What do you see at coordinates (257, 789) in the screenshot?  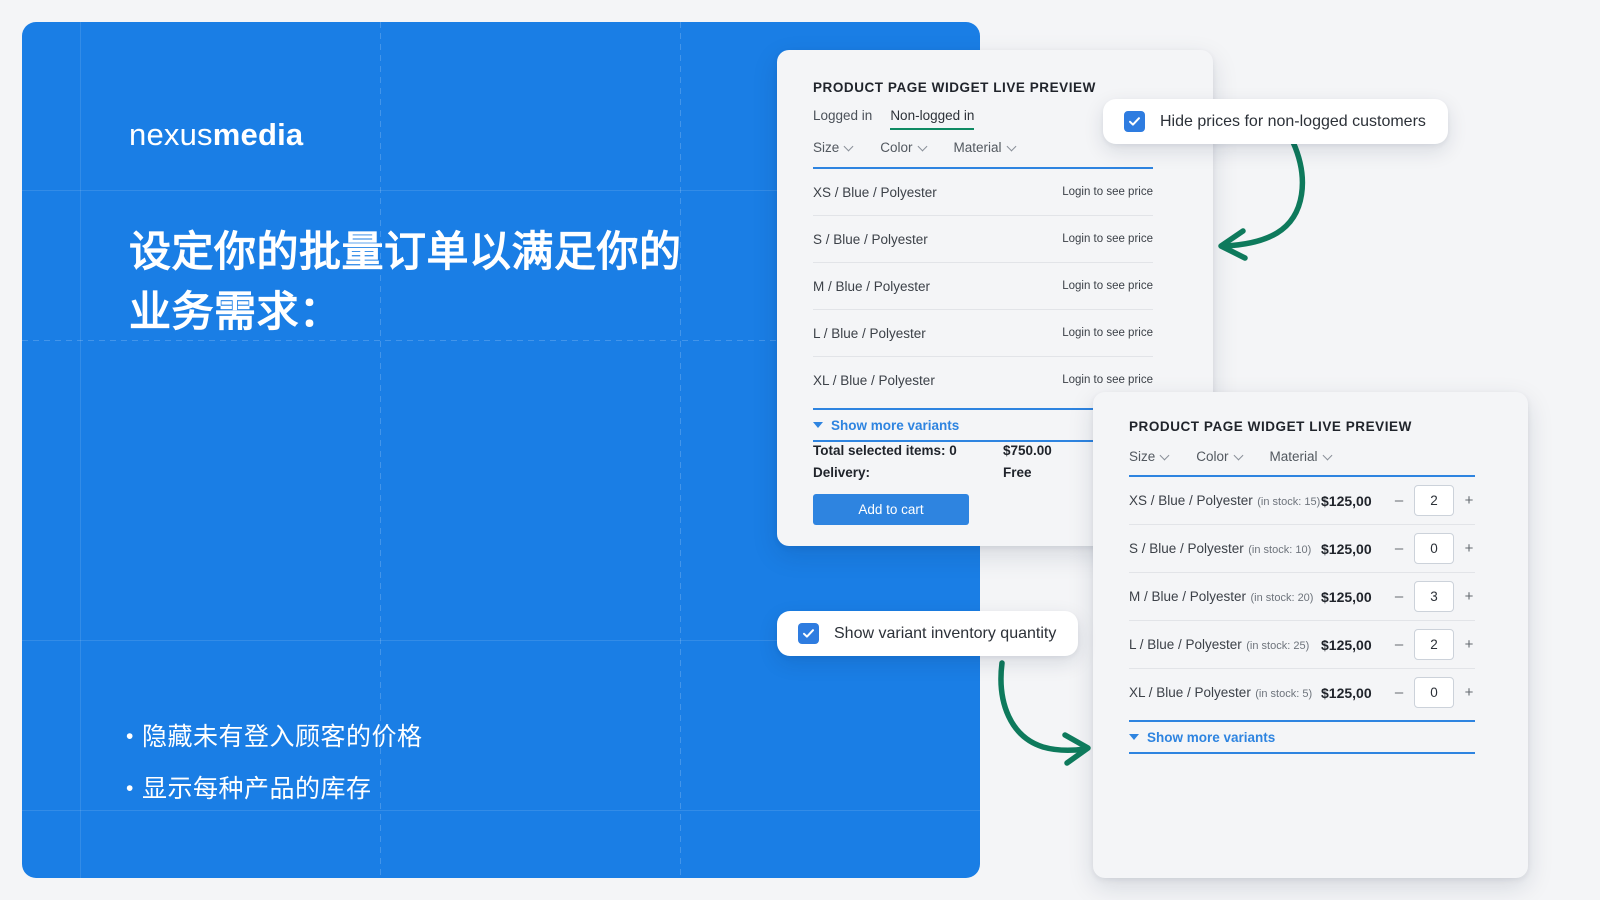 I see `bullet-text: 显示每种产品的库存` at bounding box center [257, 789].